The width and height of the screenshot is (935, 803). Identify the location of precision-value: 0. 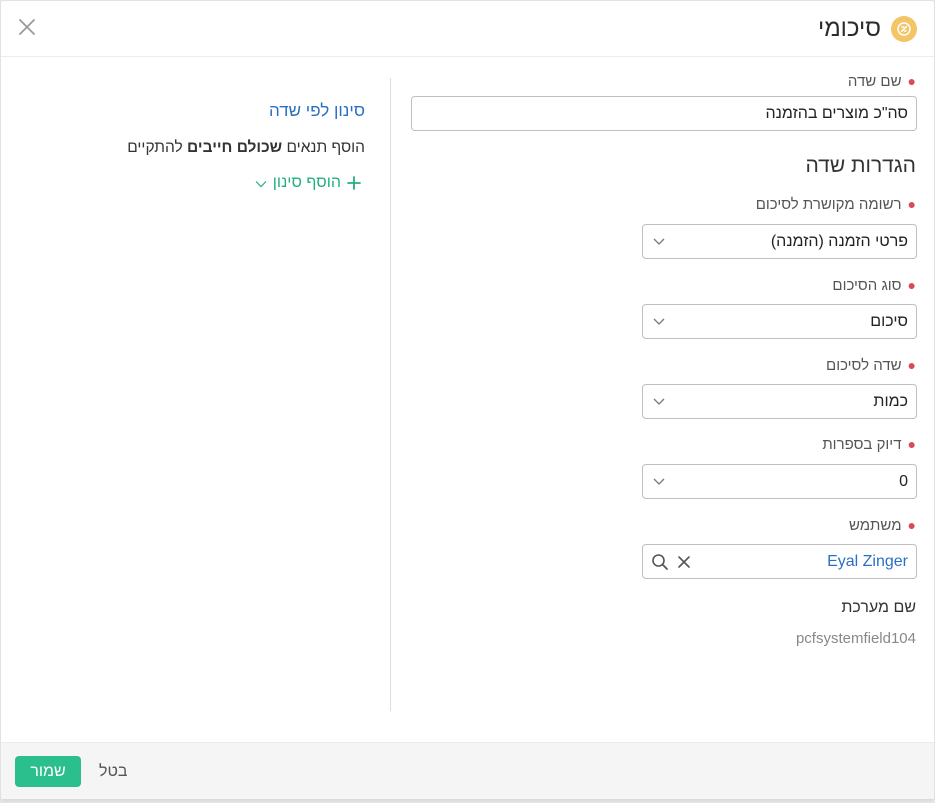
(903, 481).